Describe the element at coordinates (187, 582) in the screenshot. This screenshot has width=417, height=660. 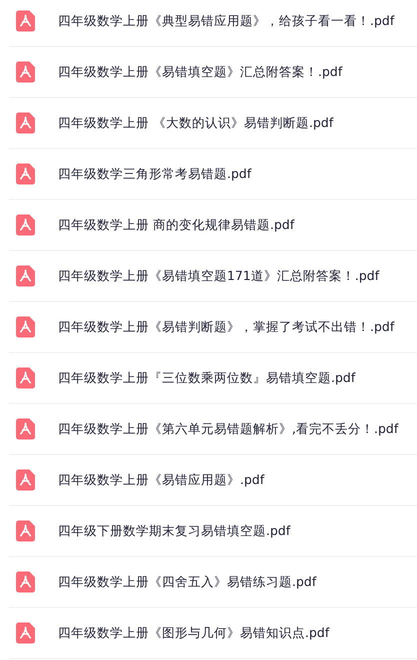
I see `file-name: 四年级数学上册《四舍五入》易错练习题.pdf` at that location.